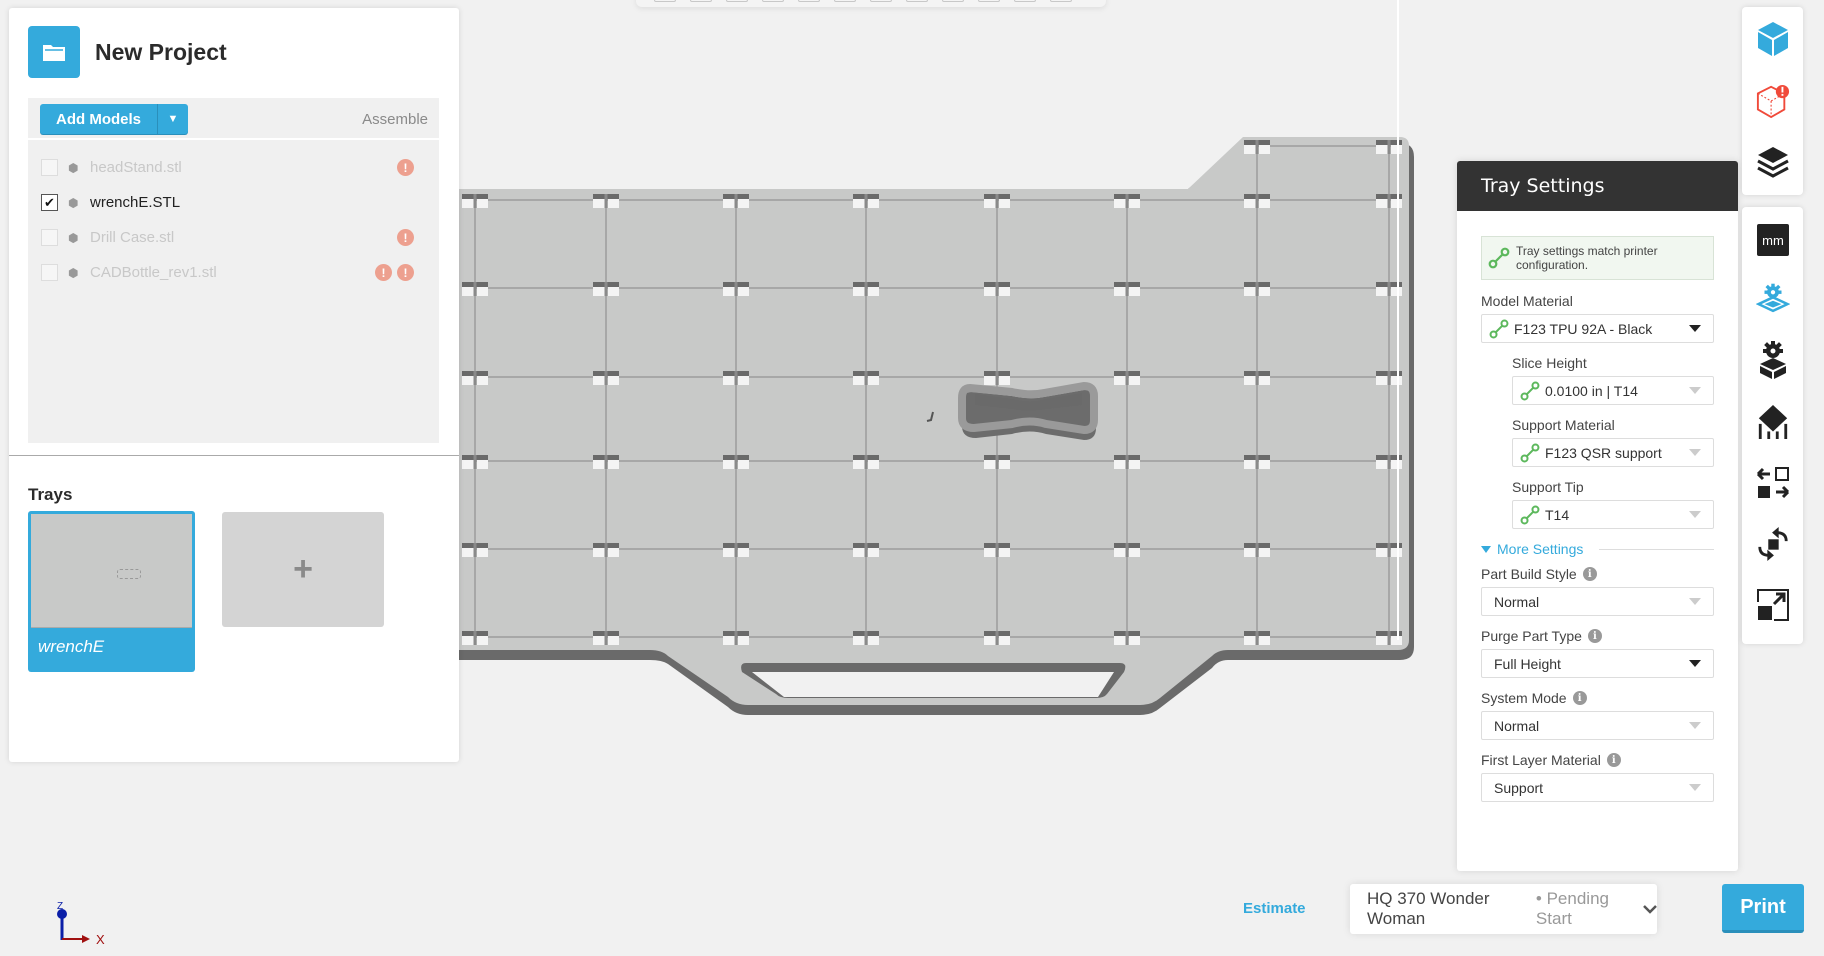 This screenshot has width=1824, height=956. What do you see at coordinates (1613, 452) in the screenshot?
I see `support-material-select: F123 QSR support` at bounding box center [1613, 452].